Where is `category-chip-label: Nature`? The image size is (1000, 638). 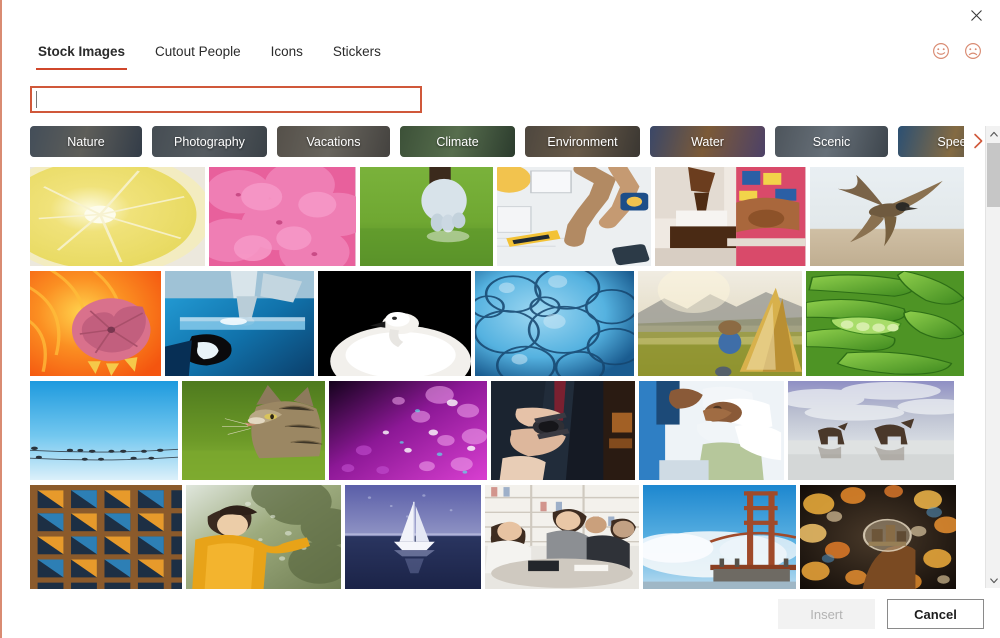 category-chip-label: Nature is located at coordinates (86, 141).